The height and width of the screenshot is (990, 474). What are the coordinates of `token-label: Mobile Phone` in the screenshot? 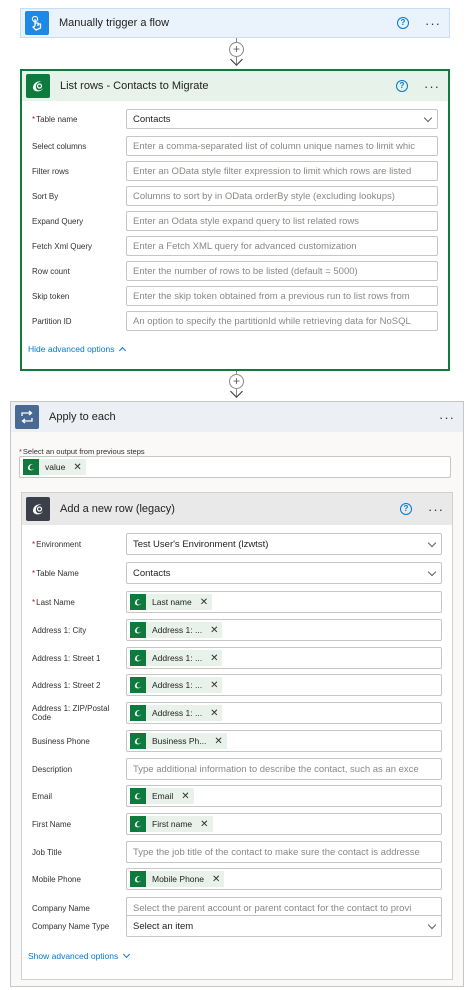 It's located at (178, 879).